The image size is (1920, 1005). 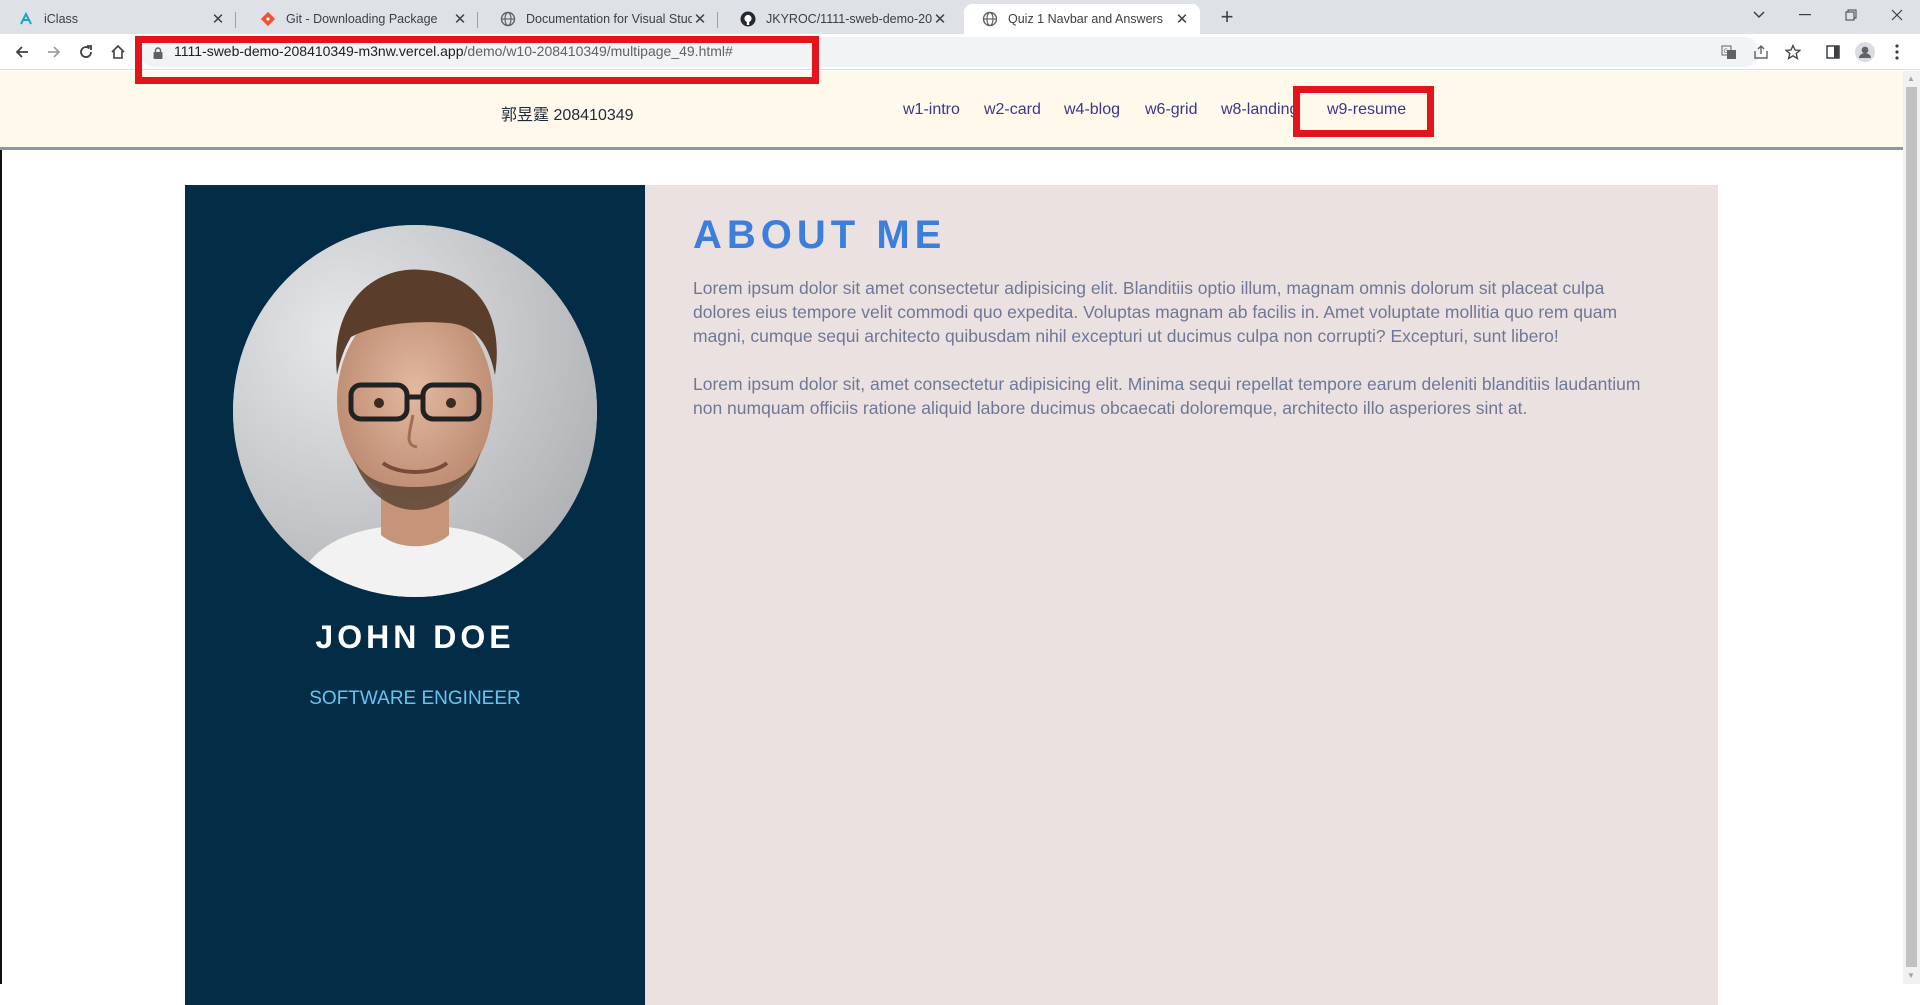 I want to click on forward-arrow-icon, so click(x=54, y=52).